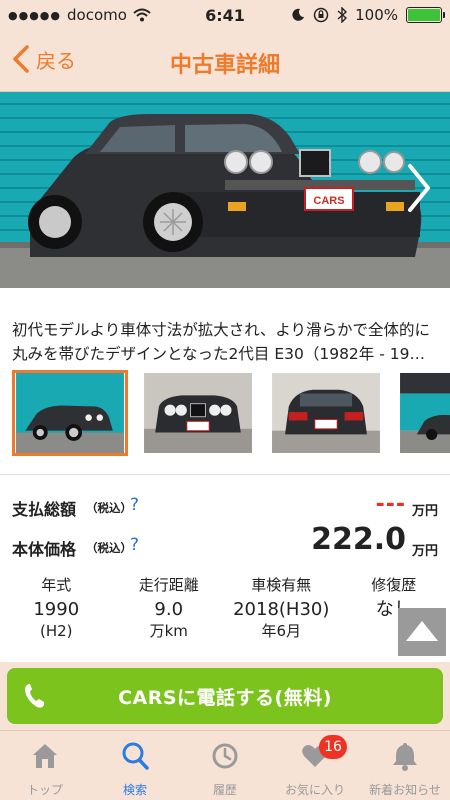 Image resolution: width=450 pixels, height=800 pixels. Describe the element at coordinates (135, 756) in the screenshot. I see `search-icon` at that location.